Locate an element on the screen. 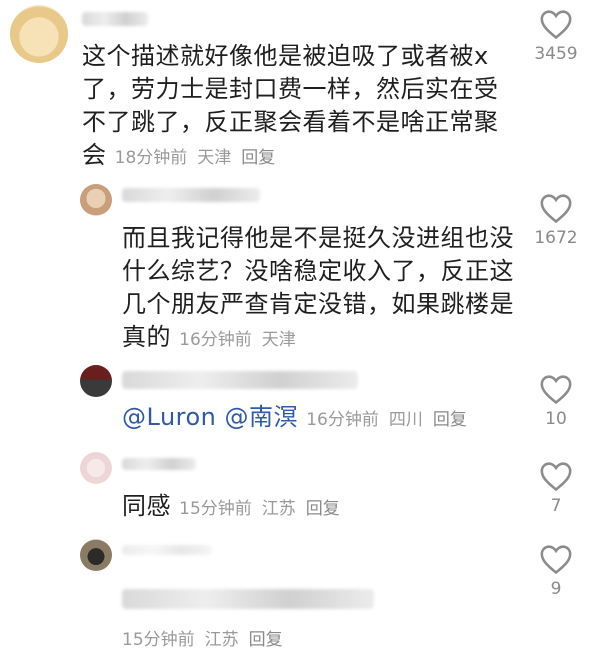 Image resolution: width=600 pixels, height=668 pixels. like-button: 3459 is located at coordinates (556, 36).